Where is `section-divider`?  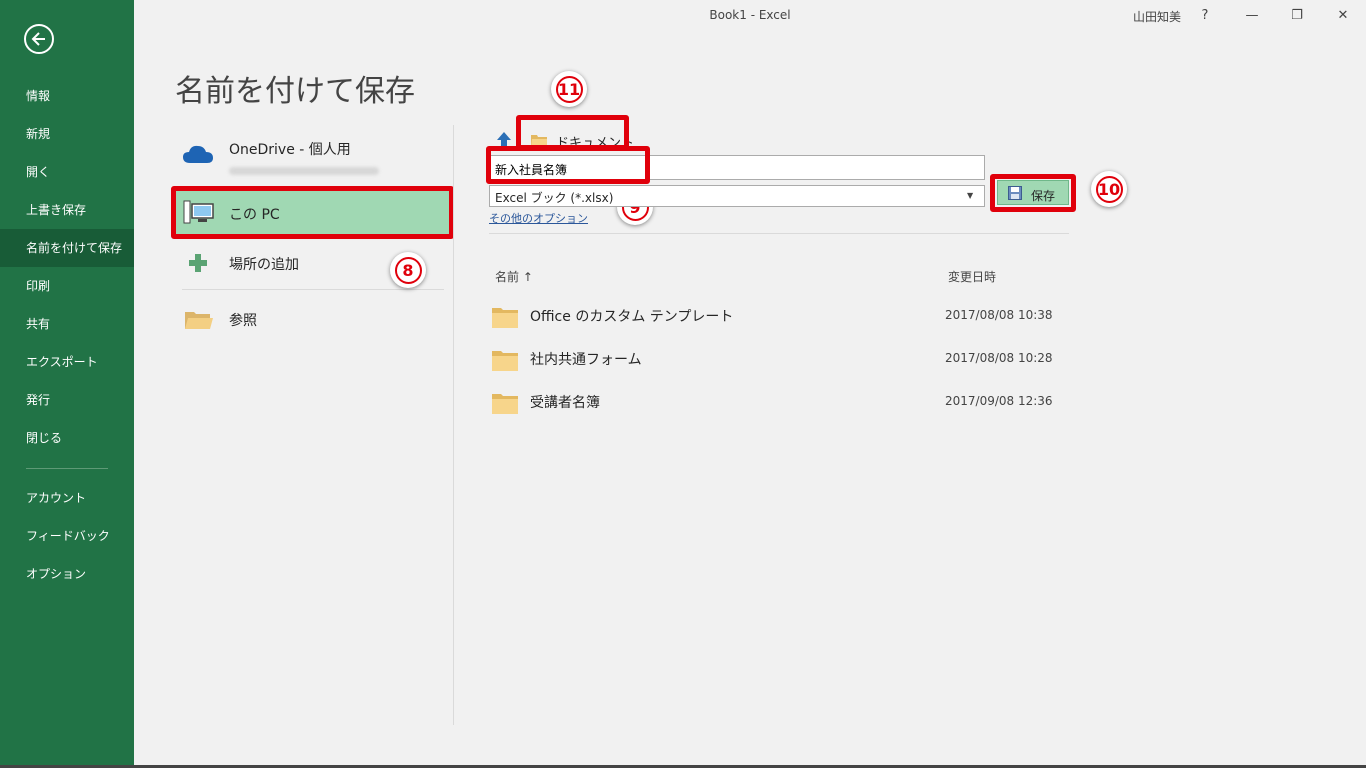
section-divider is located at coordinates (779, 233).